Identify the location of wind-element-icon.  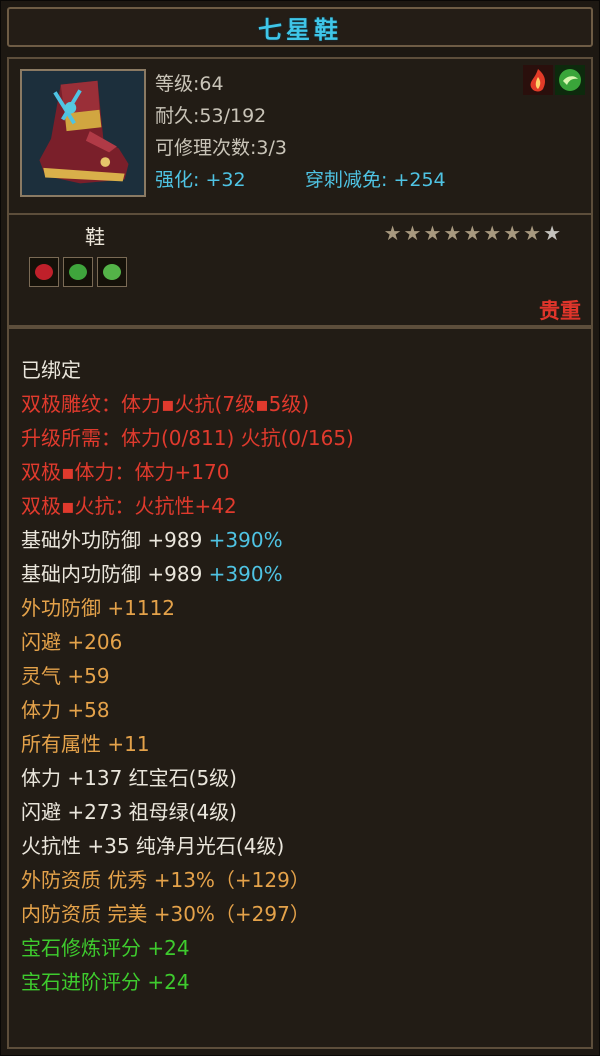
(570, 80).